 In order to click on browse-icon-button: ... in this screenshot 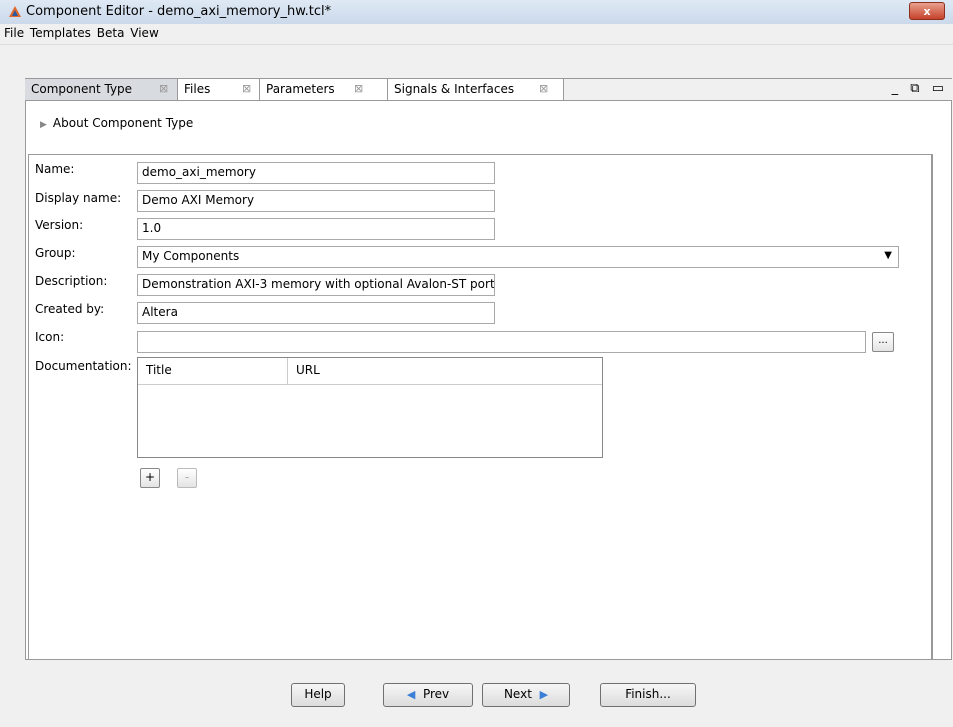, I will do `click(883, 342)`.